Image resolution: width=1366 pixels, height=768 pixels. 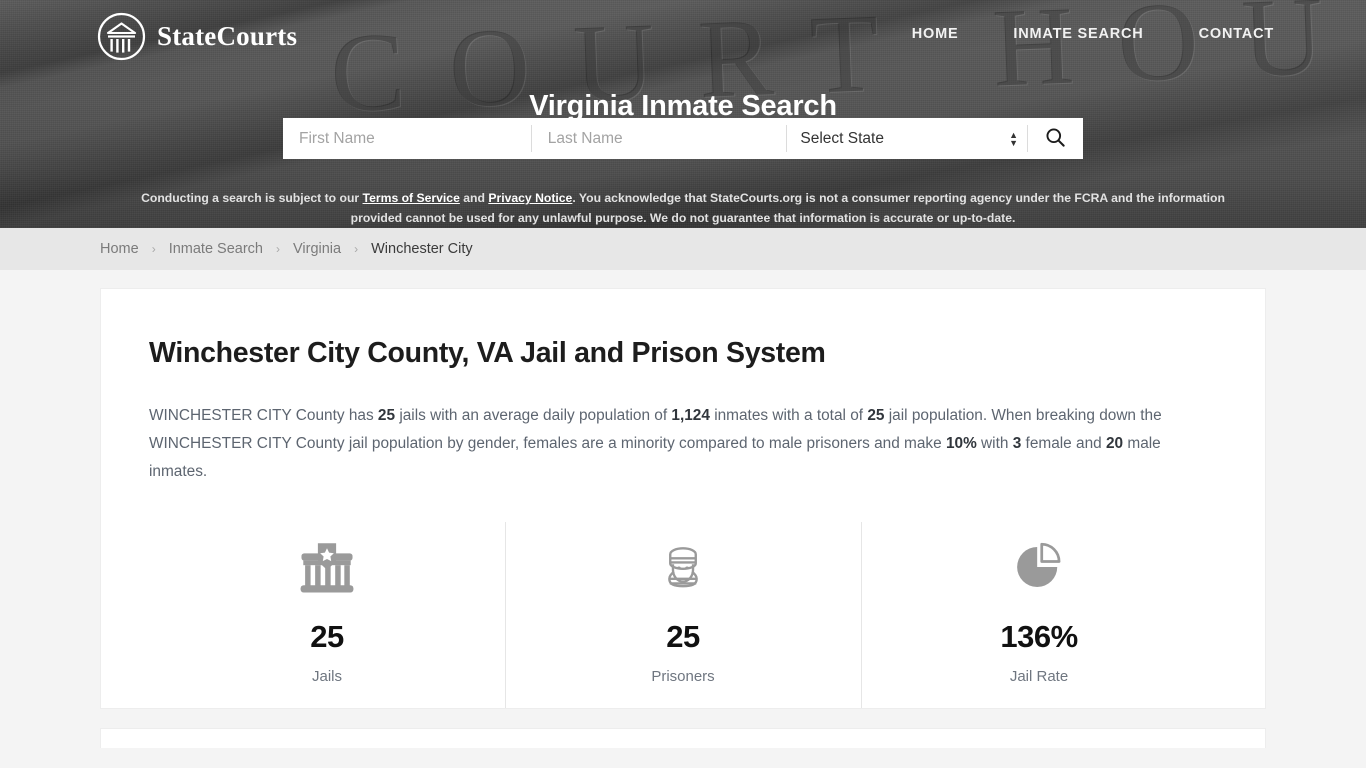 What do you see at coordinates (227, 36) in the screenshot?
I see `logo-text: StateCourts` at bounding box center [227, 36].